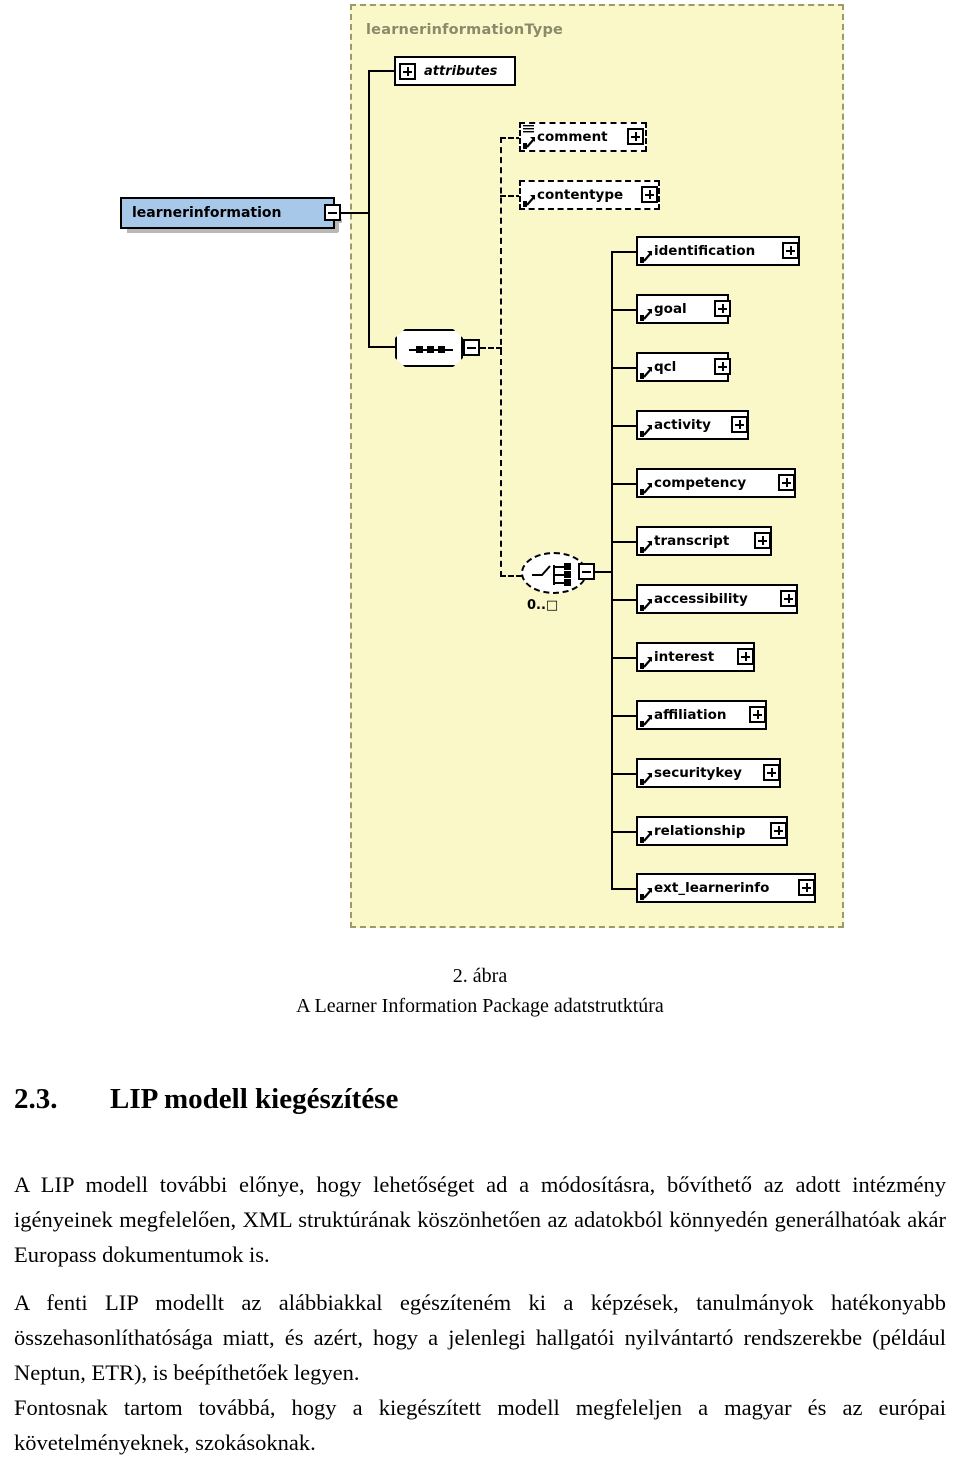 This screenshot has height=1460, width=960. What do you see at coordinates (369, 209) in the screenshot?
I see `connector-trunk-main` at bounding box center [369, 209].